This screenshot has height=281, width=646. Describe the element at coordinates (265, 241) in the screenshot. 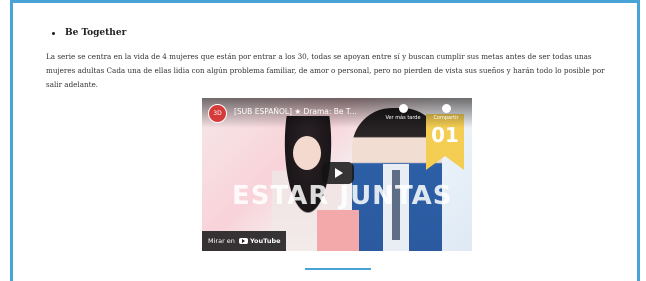

I see `youtube-wordmark: YouTube` at that location.